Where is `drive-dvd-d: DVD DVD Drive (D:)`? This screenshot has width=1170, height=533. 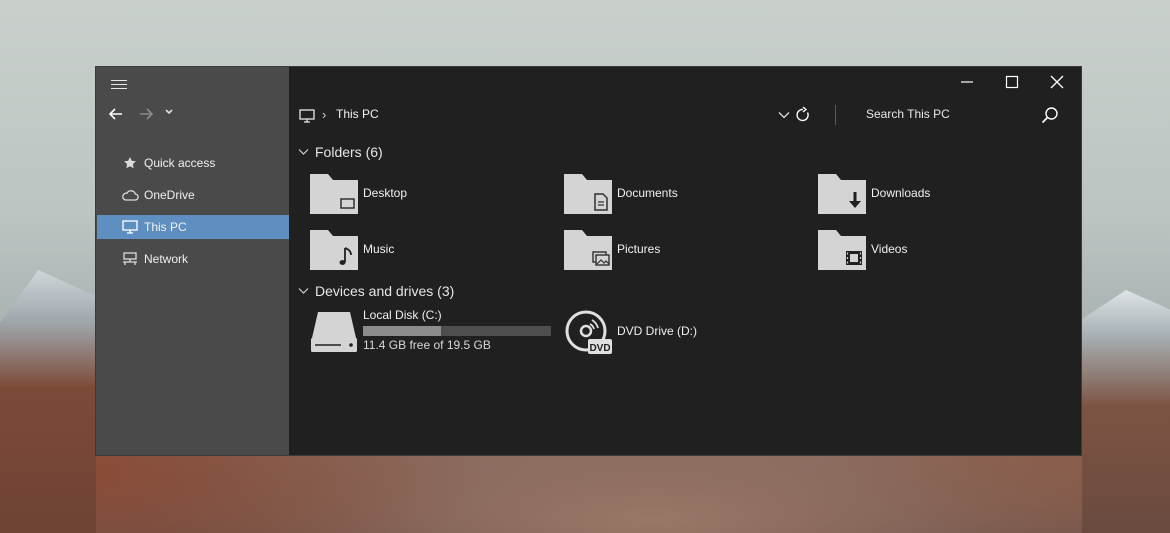
drive-dvd-d: DVD DVD Drive (D:) is located at coordinates (630, 333).